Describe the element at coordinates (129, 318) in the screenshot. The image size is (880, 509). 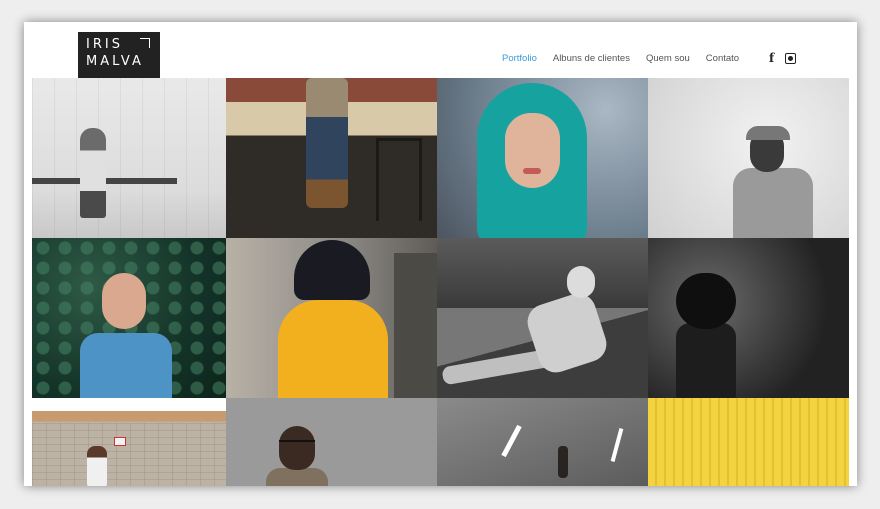
I see `photo-woman-in-leaves` at that location.